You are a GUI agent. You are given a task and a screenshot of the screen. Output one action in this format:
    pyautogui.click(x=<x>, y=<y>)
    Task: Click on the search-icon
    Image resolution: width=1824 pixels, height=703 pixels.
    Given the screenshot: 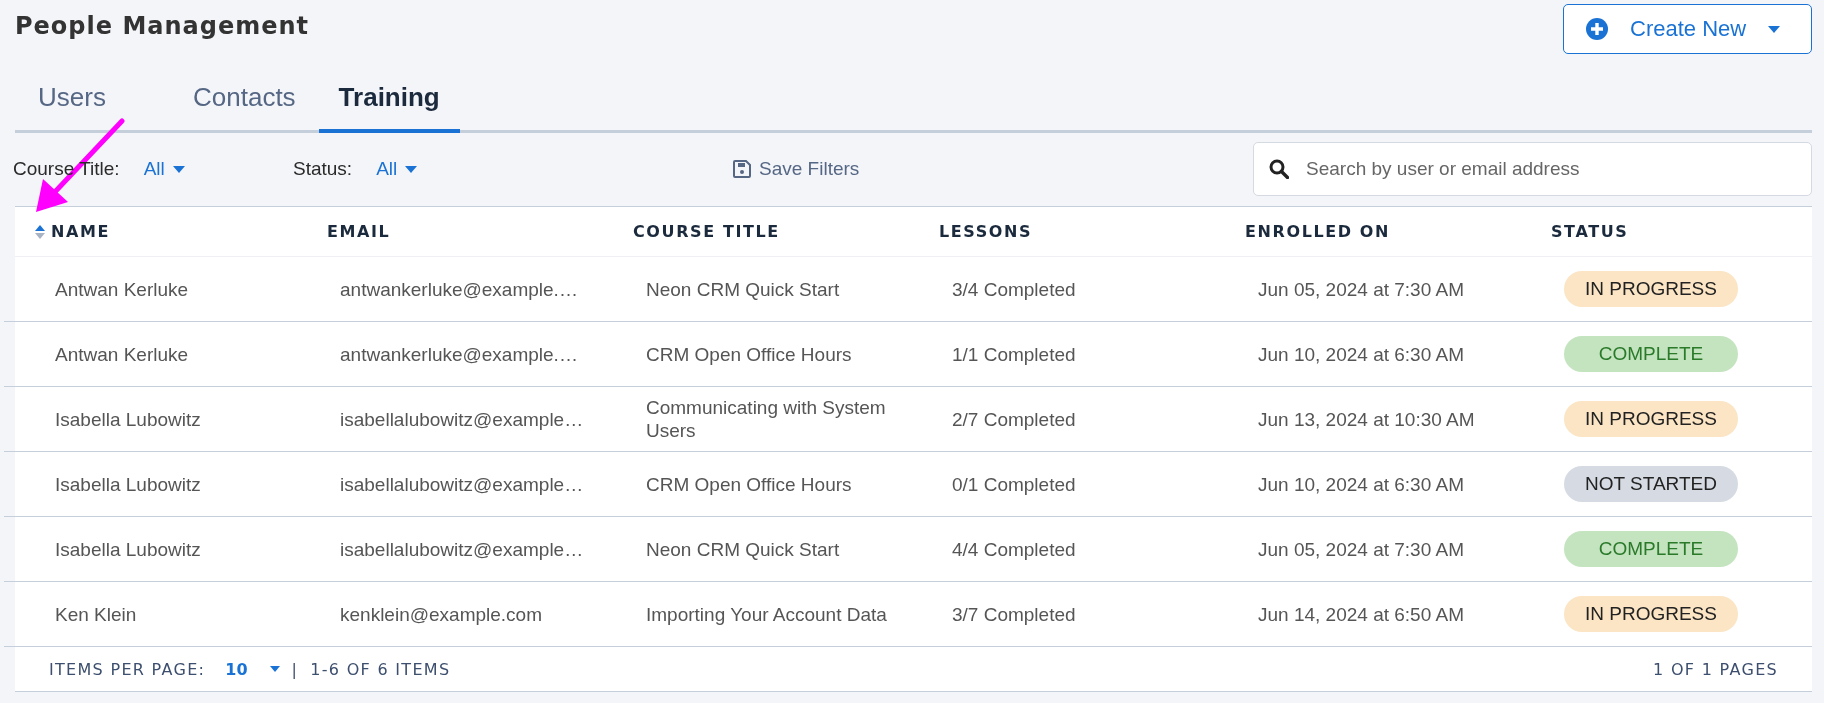 What is the action you would take?
    pyautogui.click(x=1279, y=169)
    